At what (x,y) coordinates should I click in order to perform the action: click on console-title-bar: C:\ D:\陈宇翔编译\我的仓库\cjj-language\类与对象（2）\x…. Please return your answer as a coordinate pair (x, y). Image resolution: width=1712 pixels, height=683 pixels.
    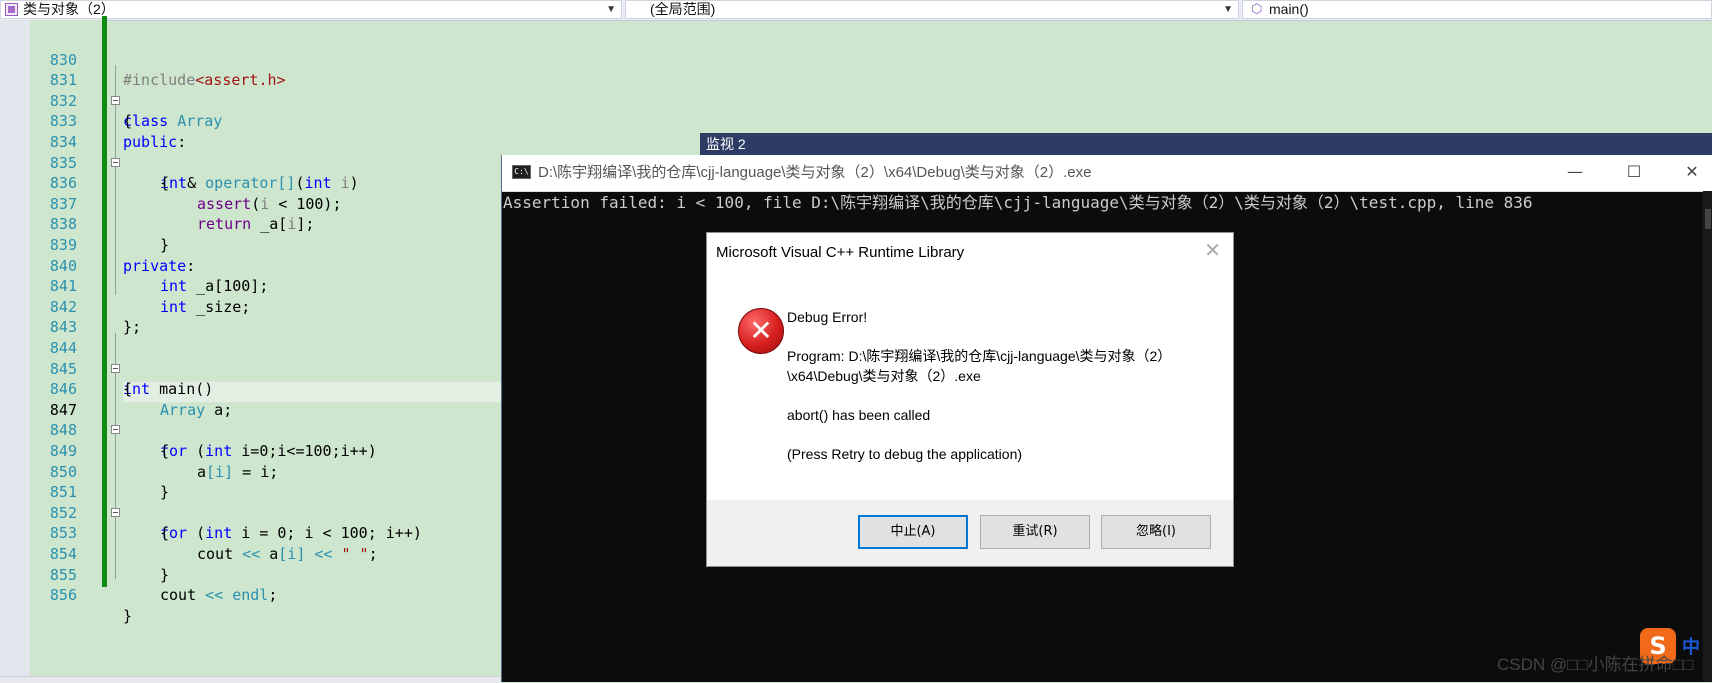
    Looking at the image, I should click on (1107, 173).